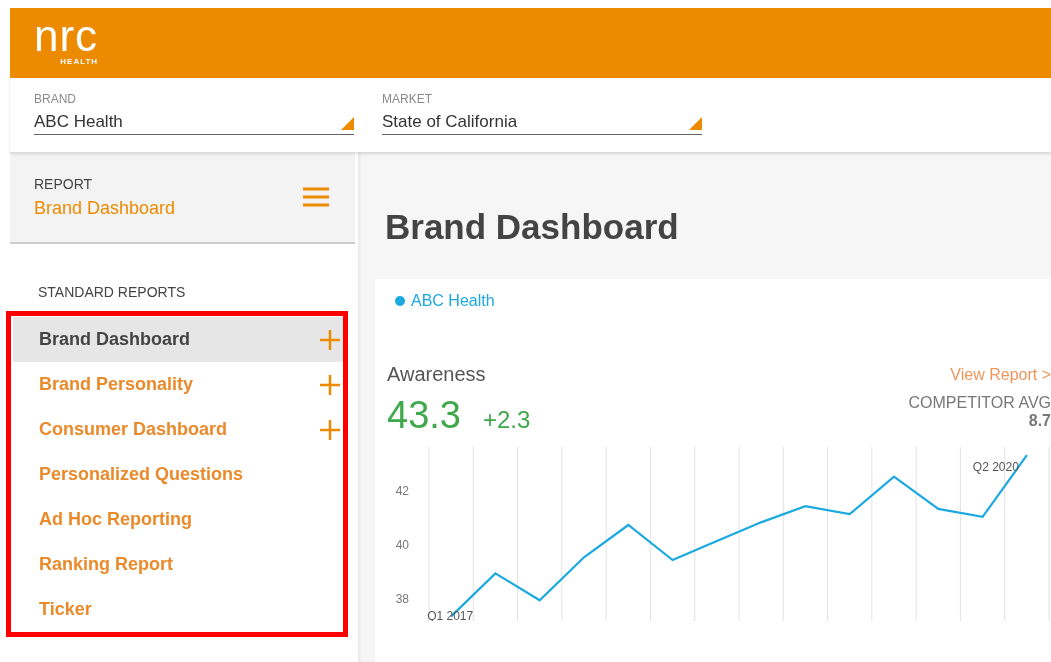 Image resolution: width=1051 pixels, height=662 pixels. I want to click on metric-change: +2.3, so click(506, 420).